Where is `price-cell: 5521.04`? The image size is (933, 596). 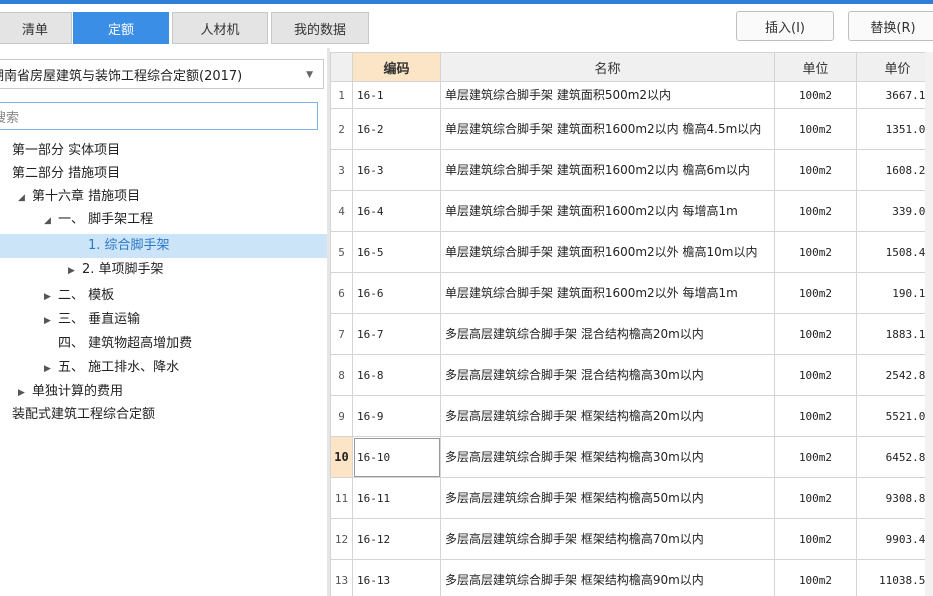
price-cell: 5521.04 is located at coordinates (894, 416).